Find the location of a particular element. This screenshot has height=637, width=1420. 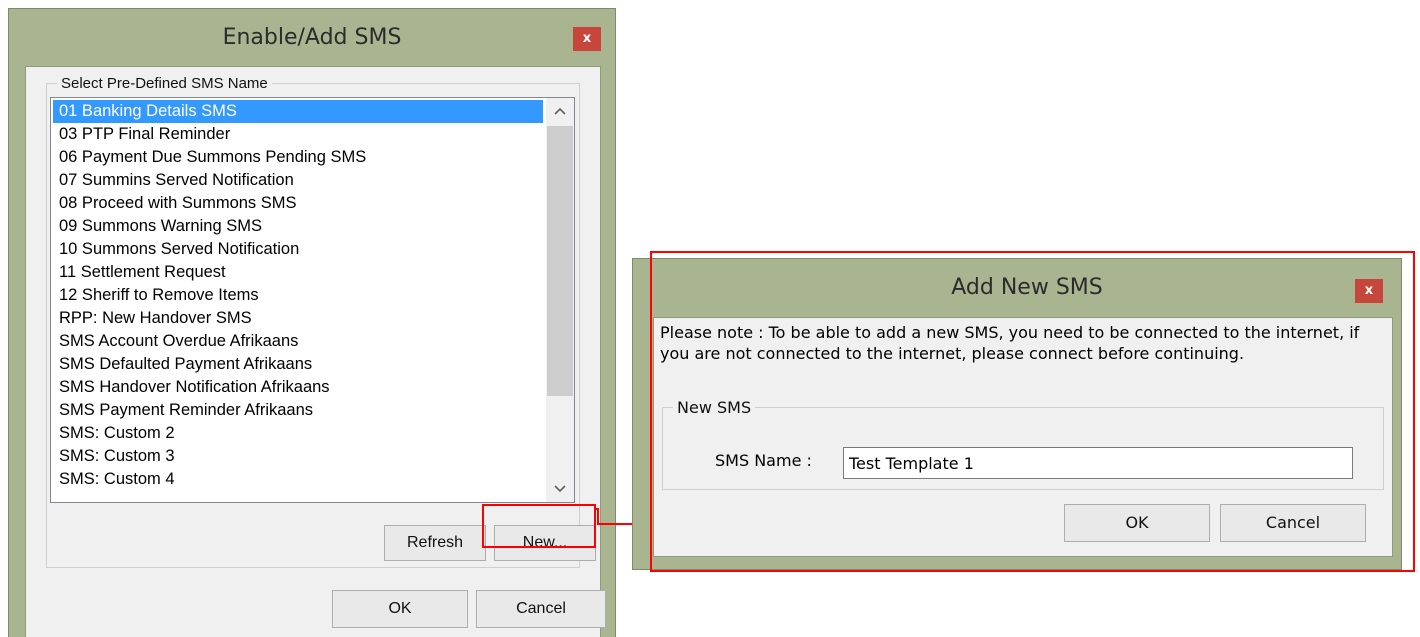

list-item: 03 PTP Final Reminder is located at coordinates (298, 134).